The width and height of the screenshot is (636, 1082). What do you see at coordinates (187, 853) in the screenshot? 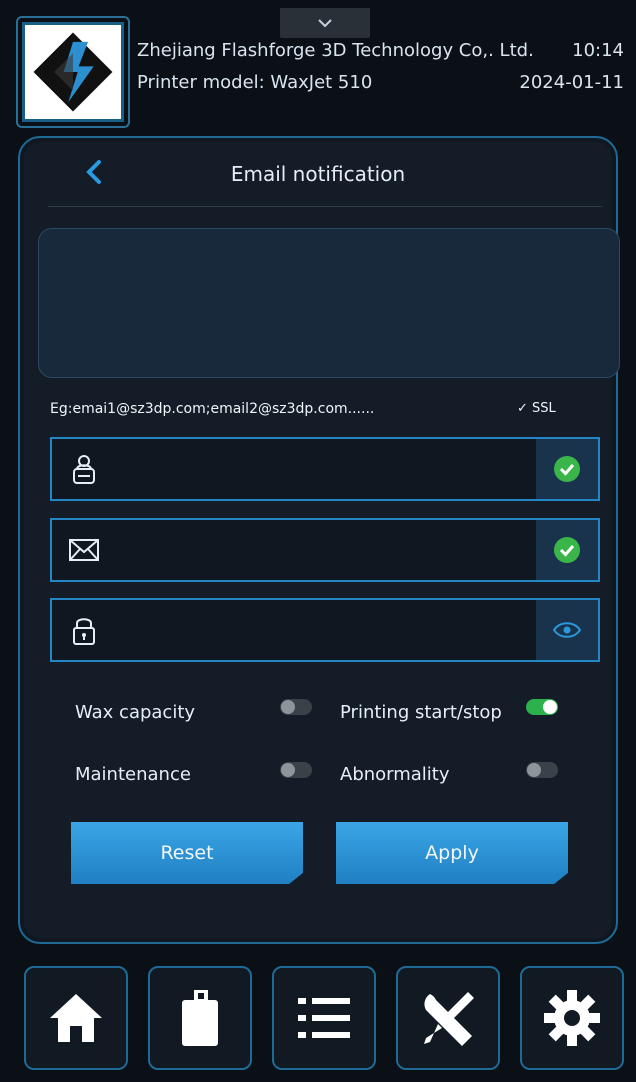
I see `reset-button: Reset` at bounding box center [187, 853].